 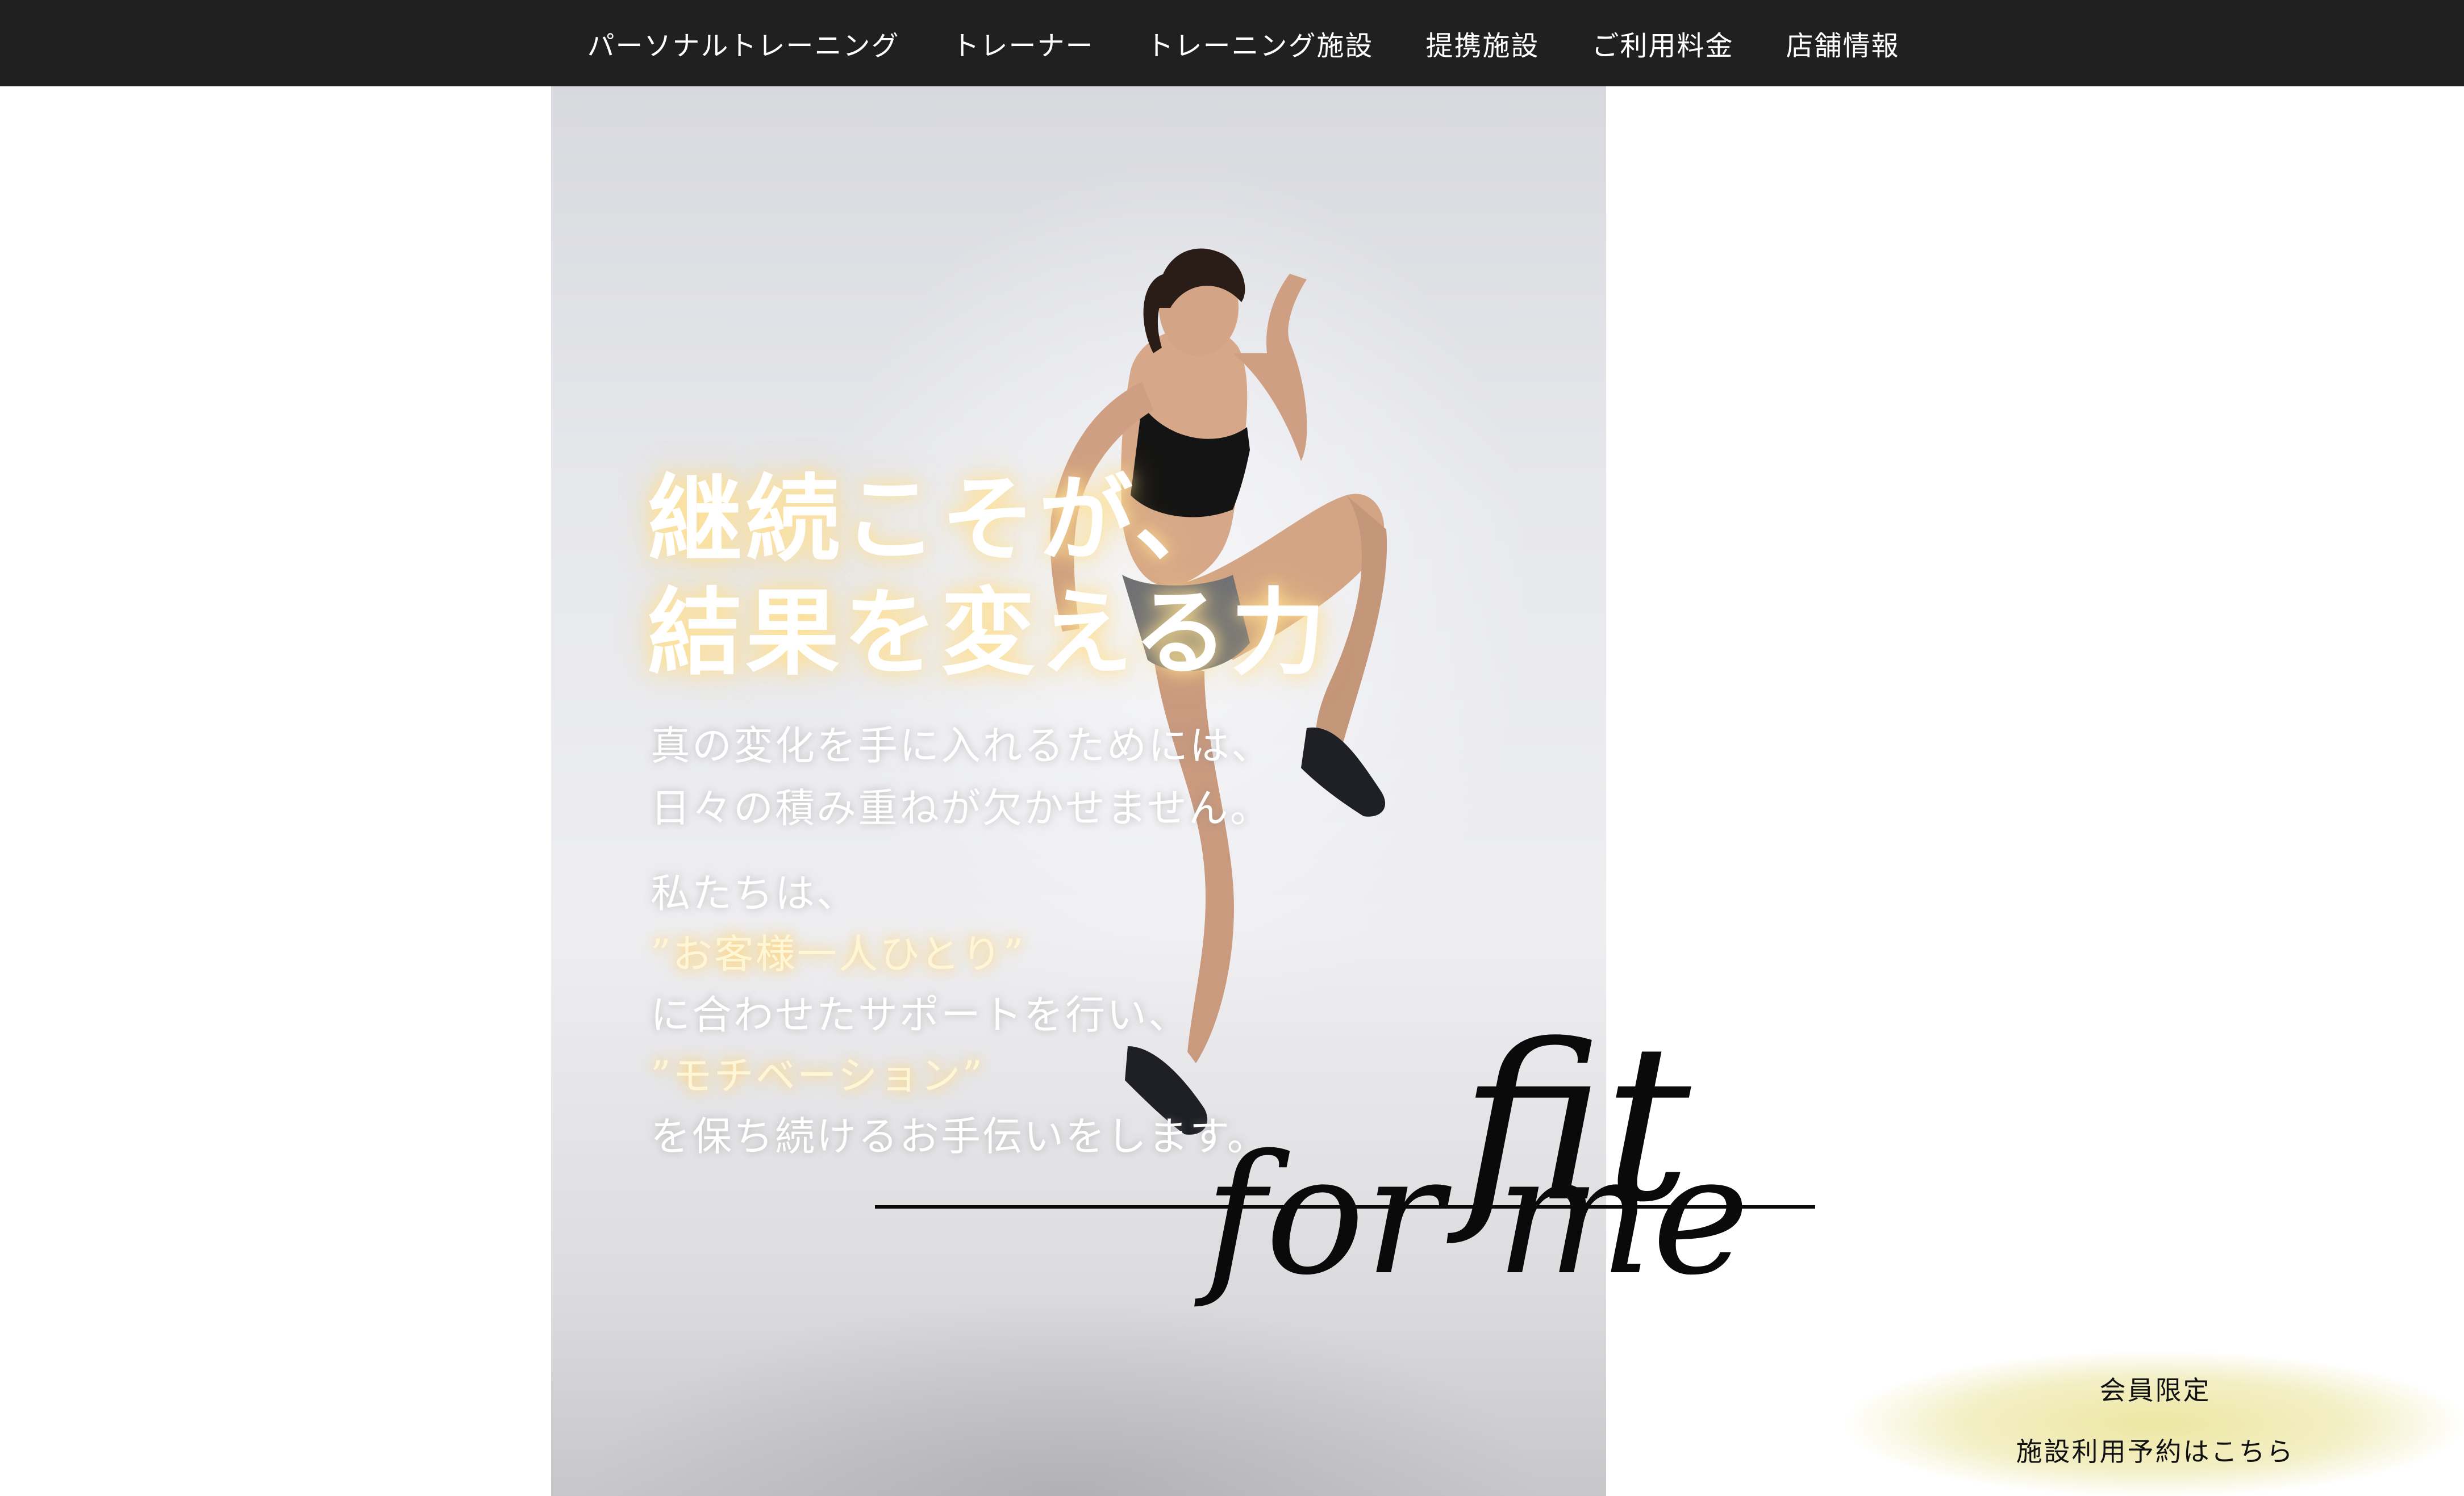 I want to click on brand-logo: fit for me, so click(x=1352, y=1204).